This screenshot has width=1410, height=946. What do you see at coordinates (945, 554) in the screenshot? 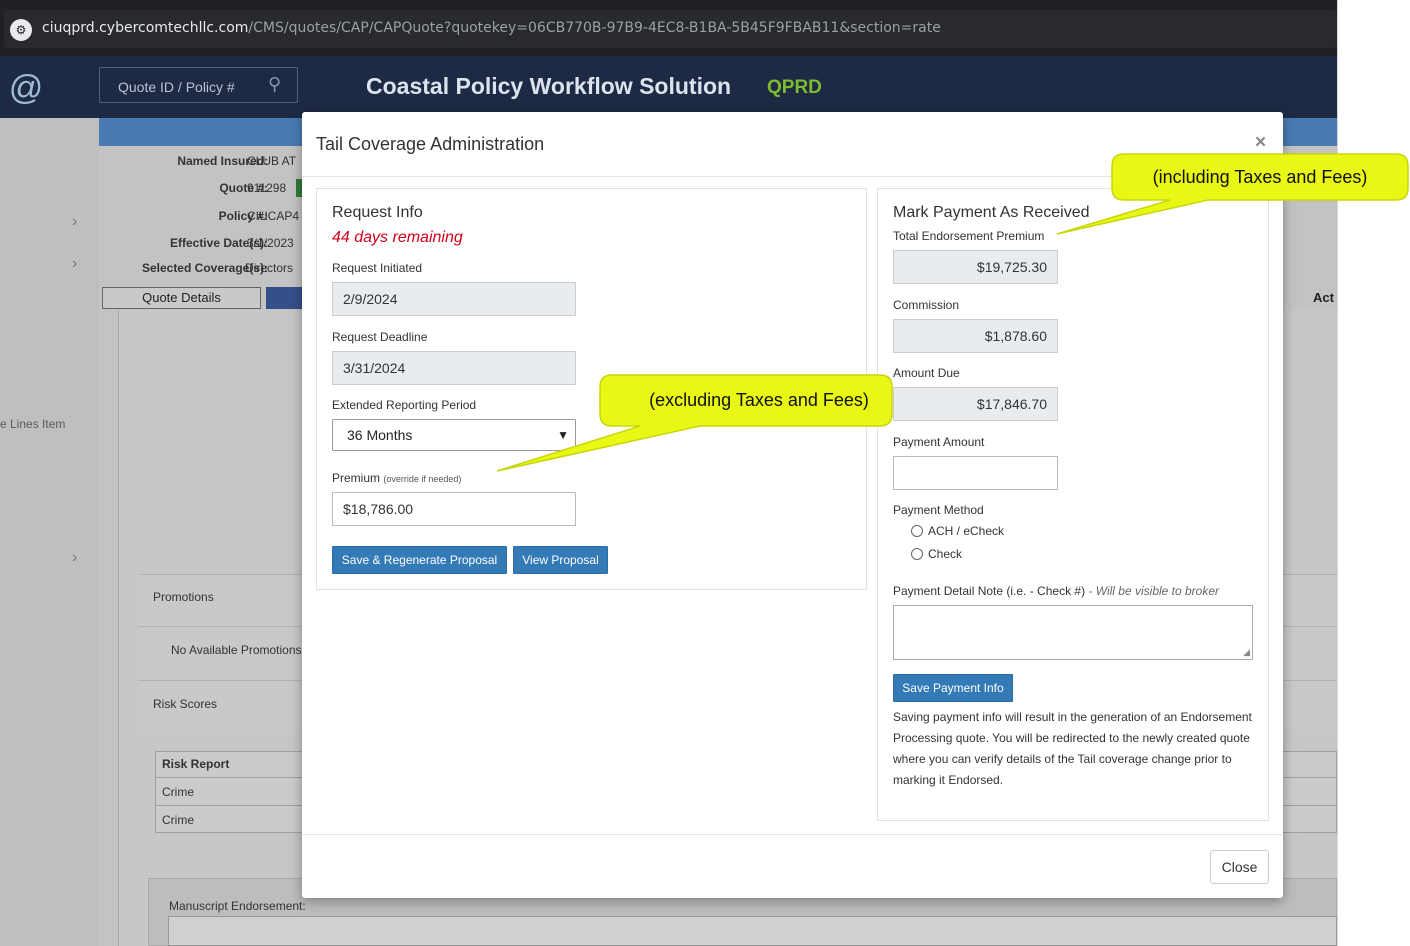
I see `check-label: Check` at bounding box center [945, 554].